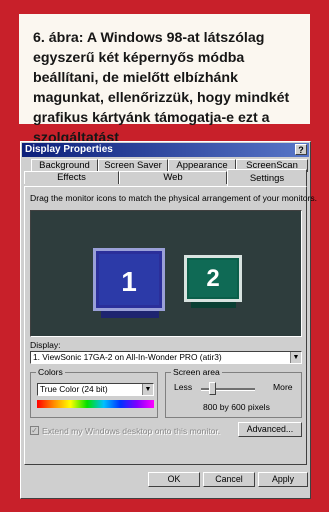 This screenshot has width=329, height=512. What do you see at coordinates (173, 177) in the screenshot?
I see `tab-web: Web` at bounding box center [173, 177].